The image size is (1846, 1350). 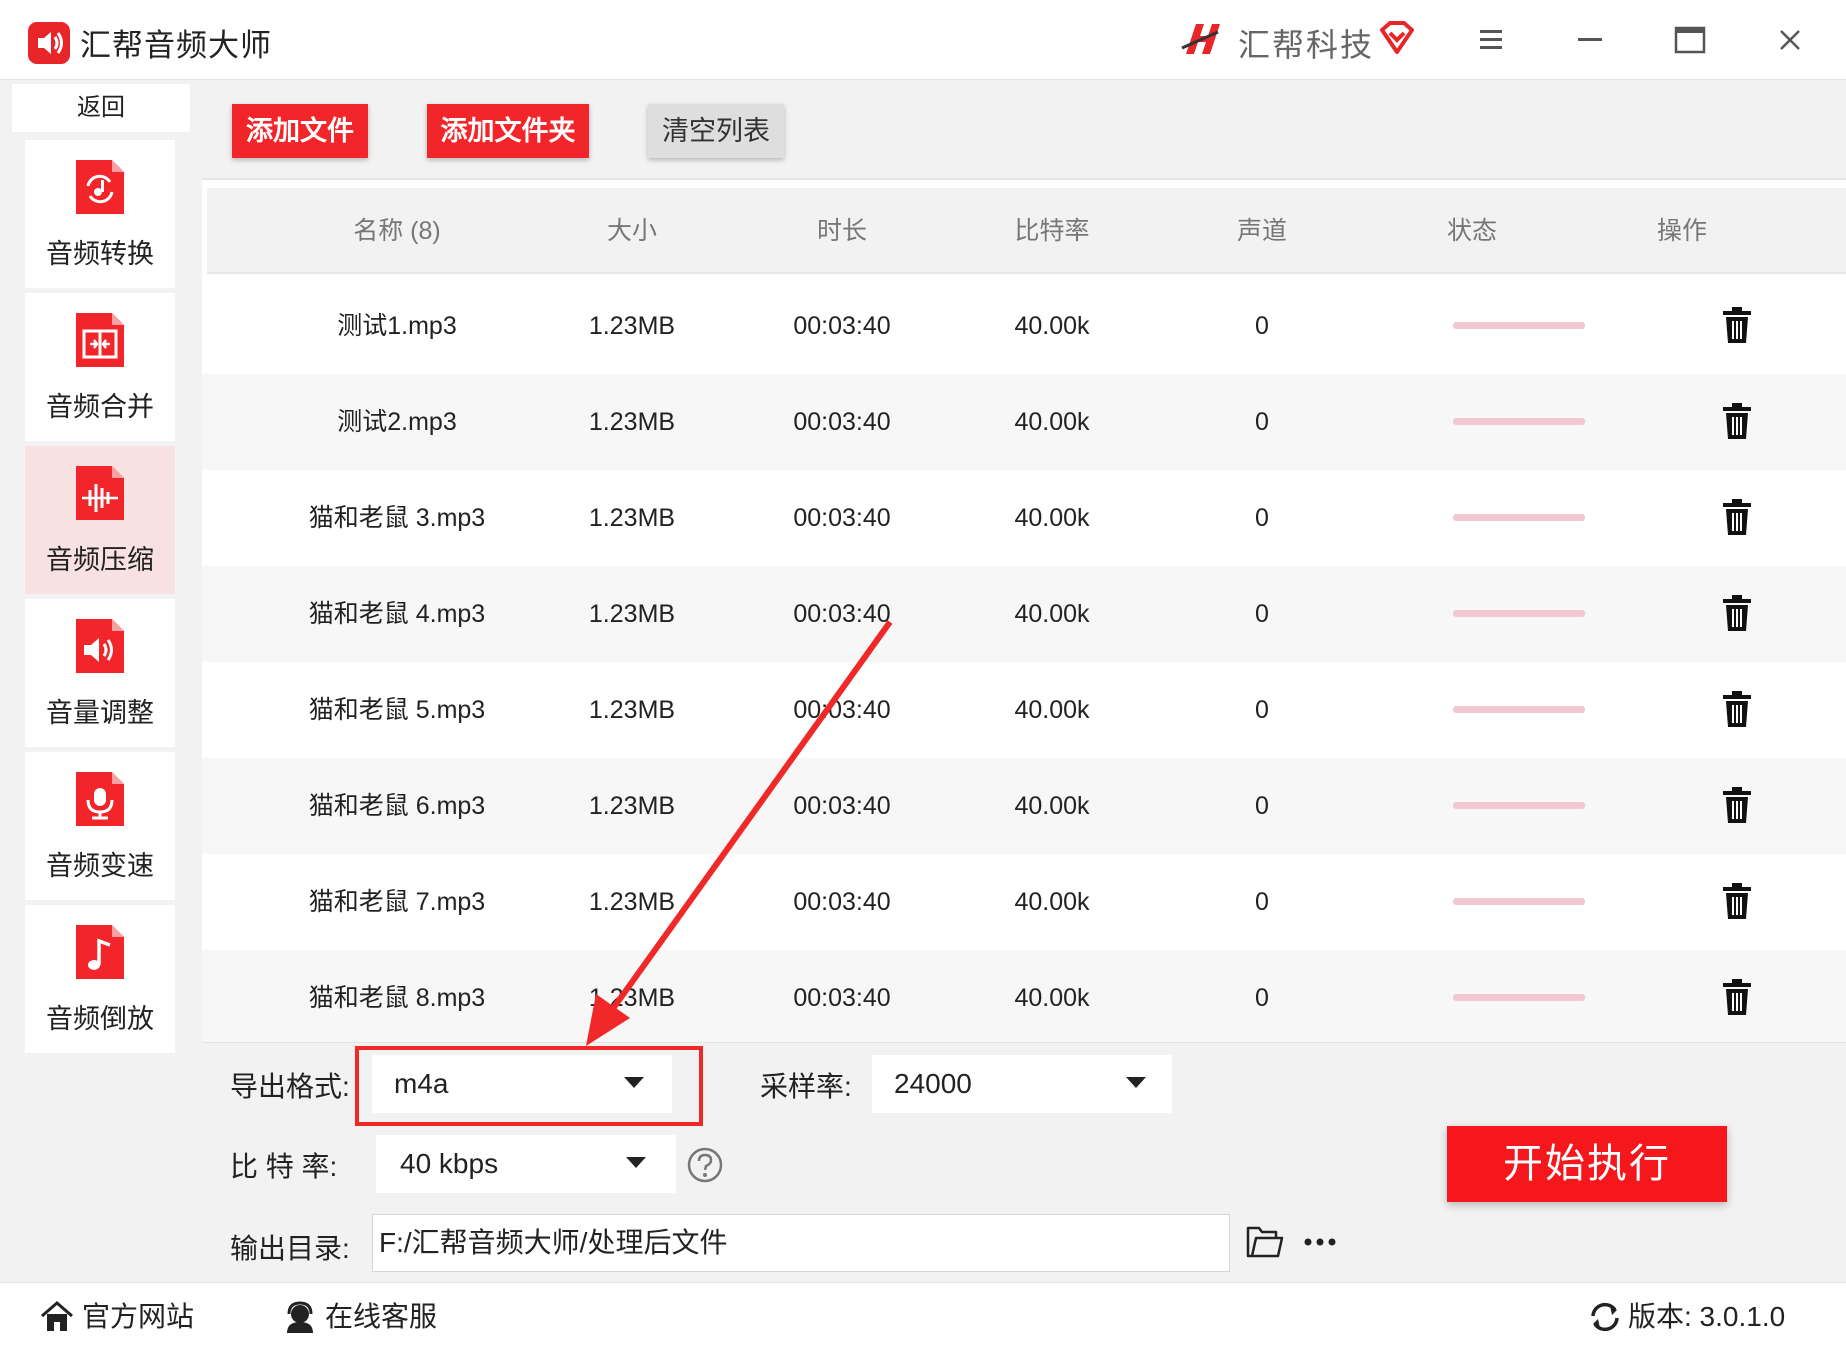 What do you see at coordinates (1024, 518) in the screenshot?
I see `table-row: 猫和老鼠 3.mp3 1.23MB 00:03:40 40.00k 0` at bounding box center [1024, 518].